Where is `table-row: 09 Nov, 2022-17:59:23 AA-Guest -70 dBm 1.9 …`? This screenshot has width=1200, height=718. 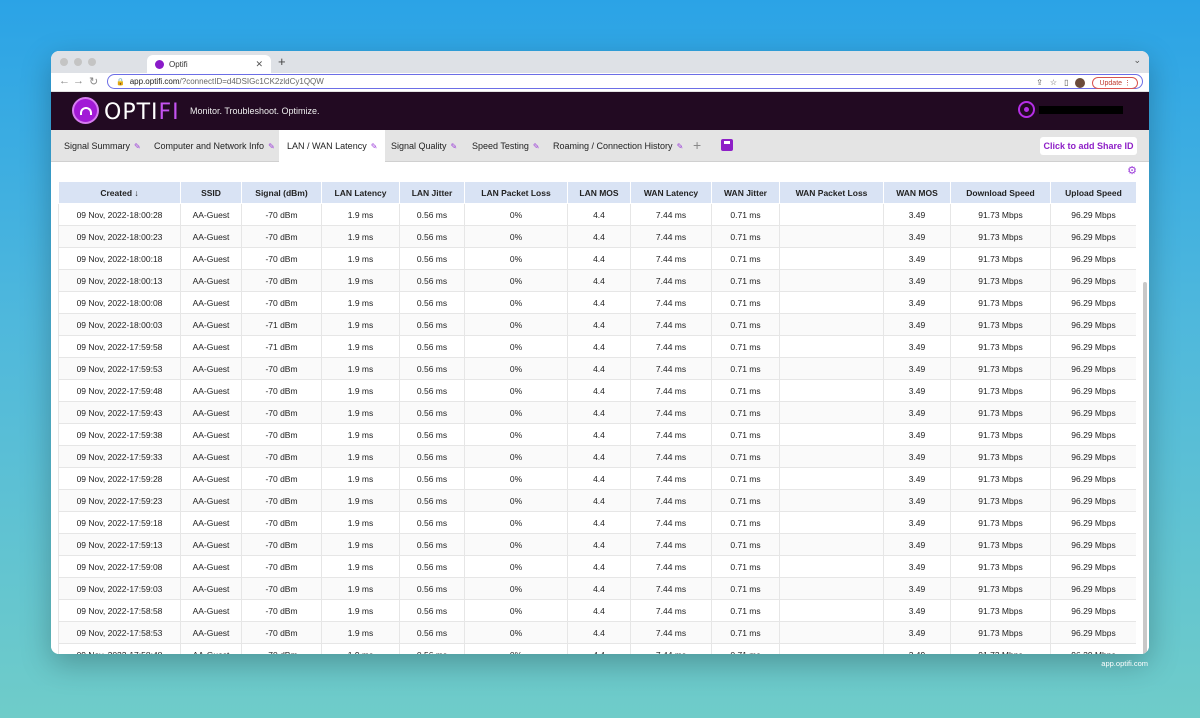 table-row: 09 Nov, 2022-17:59:23 AA-Guest -70 dBm 1.9 … is located at coordinates (597, 500).